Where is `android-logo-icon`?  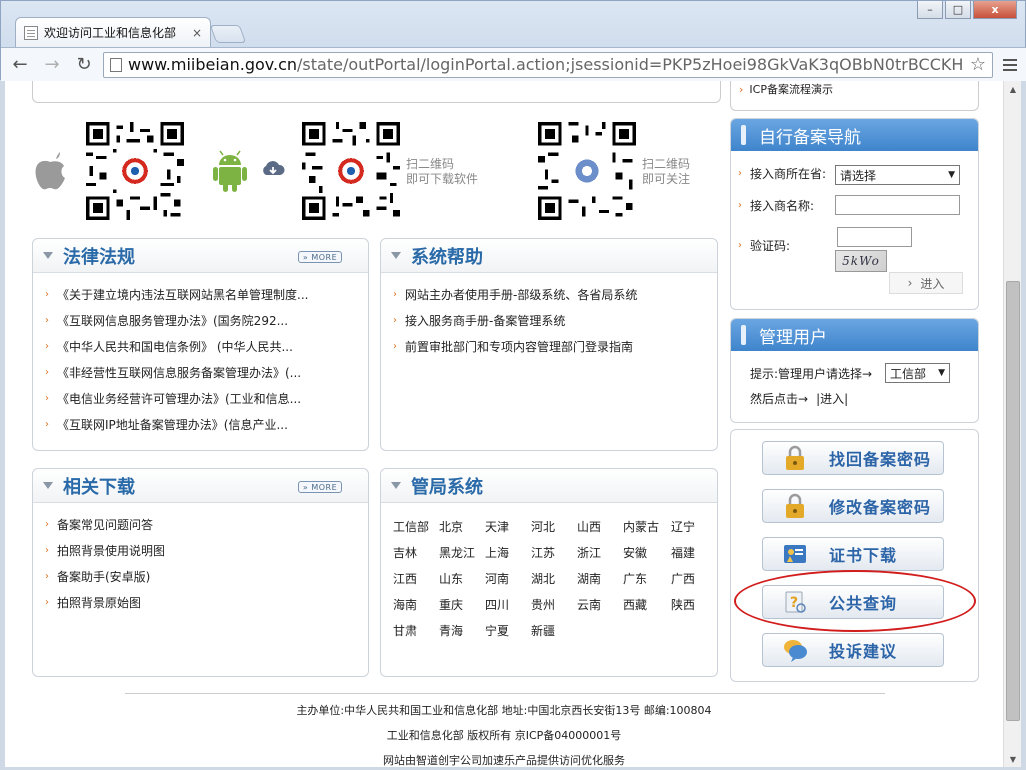 android-logo-icon is located at coordinates (230, 171).